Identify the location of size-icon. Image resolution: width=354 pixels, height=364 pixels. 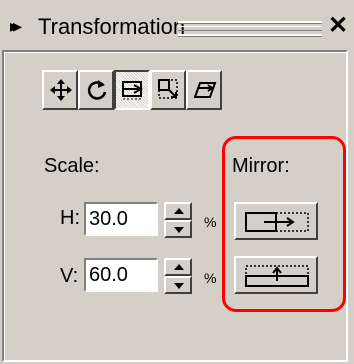
(168, 89).